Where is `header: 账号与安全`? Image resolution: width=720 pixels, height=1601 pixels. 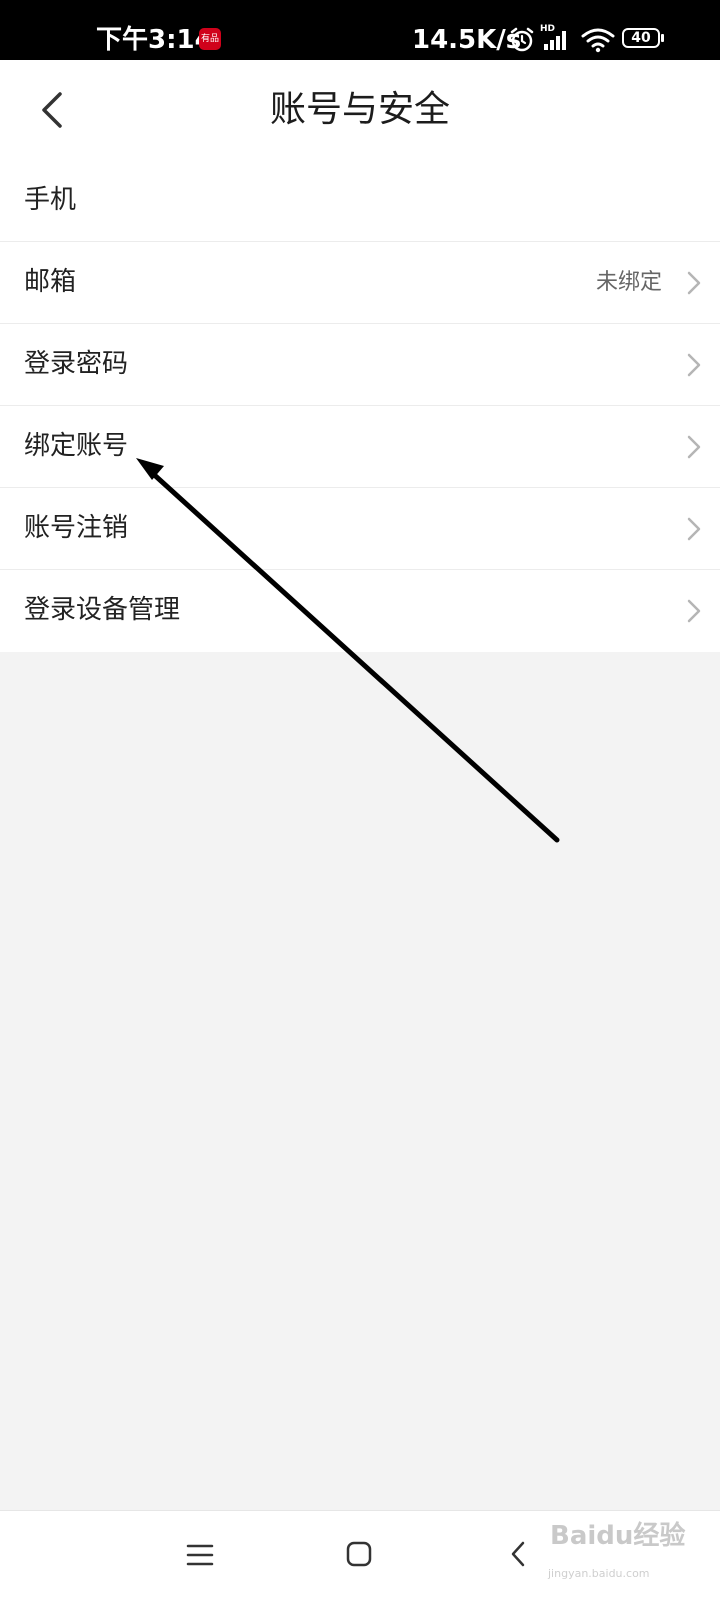 header: 账号与安全 is located at coordinates (360, 110).